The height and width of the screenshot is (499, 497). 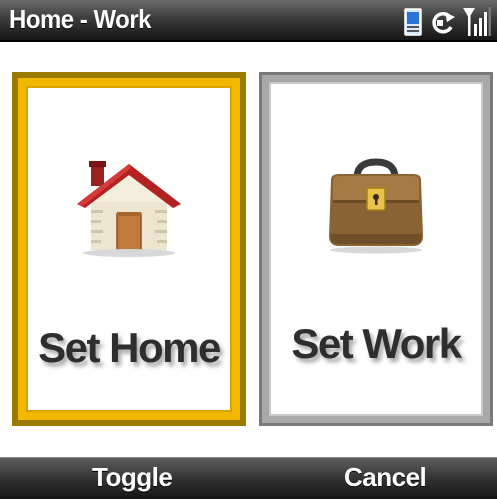 What do you see at coordinates (129, 209) in the screenshot?
I see `house-icon` at bounding box center [129, 209].